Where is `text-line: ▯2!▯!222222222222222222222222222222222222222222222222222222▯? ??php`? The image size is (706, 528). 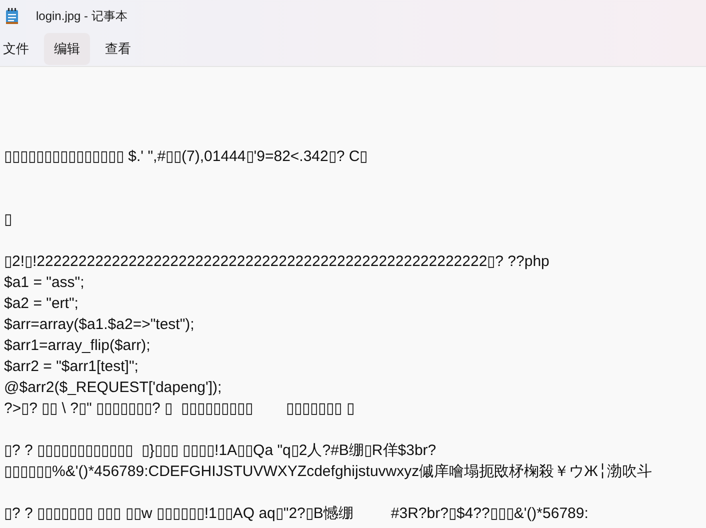
text-line: ▯2!▯!222222222222222222222222222222222222222222222222222222▯? ??php is located at coordinates (277, 262).